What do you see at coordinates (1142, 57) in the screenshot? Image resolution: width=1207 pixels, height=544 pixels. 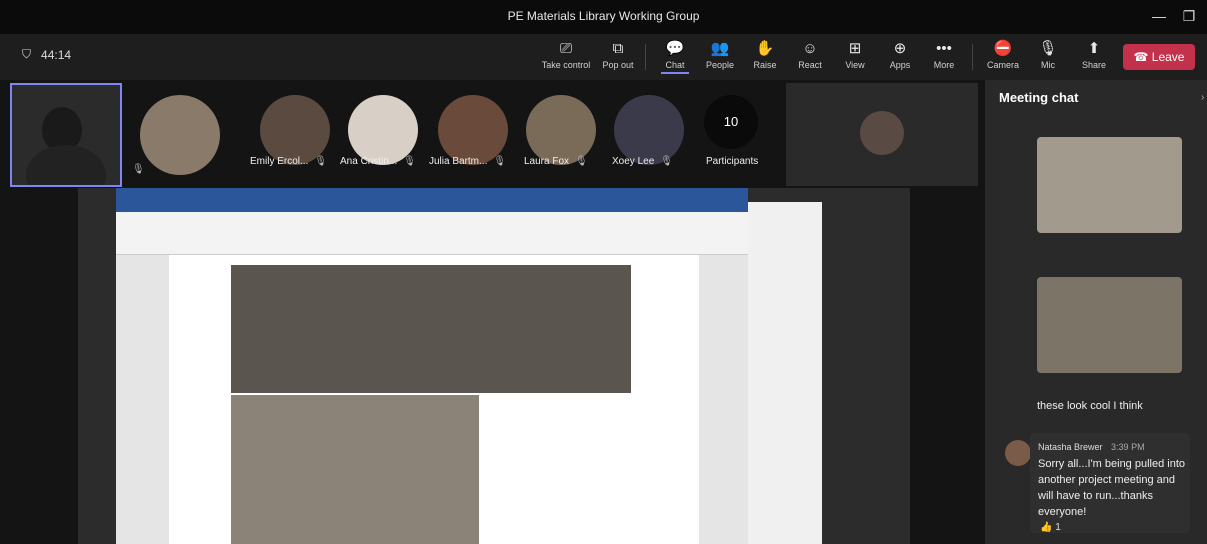 I see `phone-icon: ☎` at bounding box center [1142, 57].